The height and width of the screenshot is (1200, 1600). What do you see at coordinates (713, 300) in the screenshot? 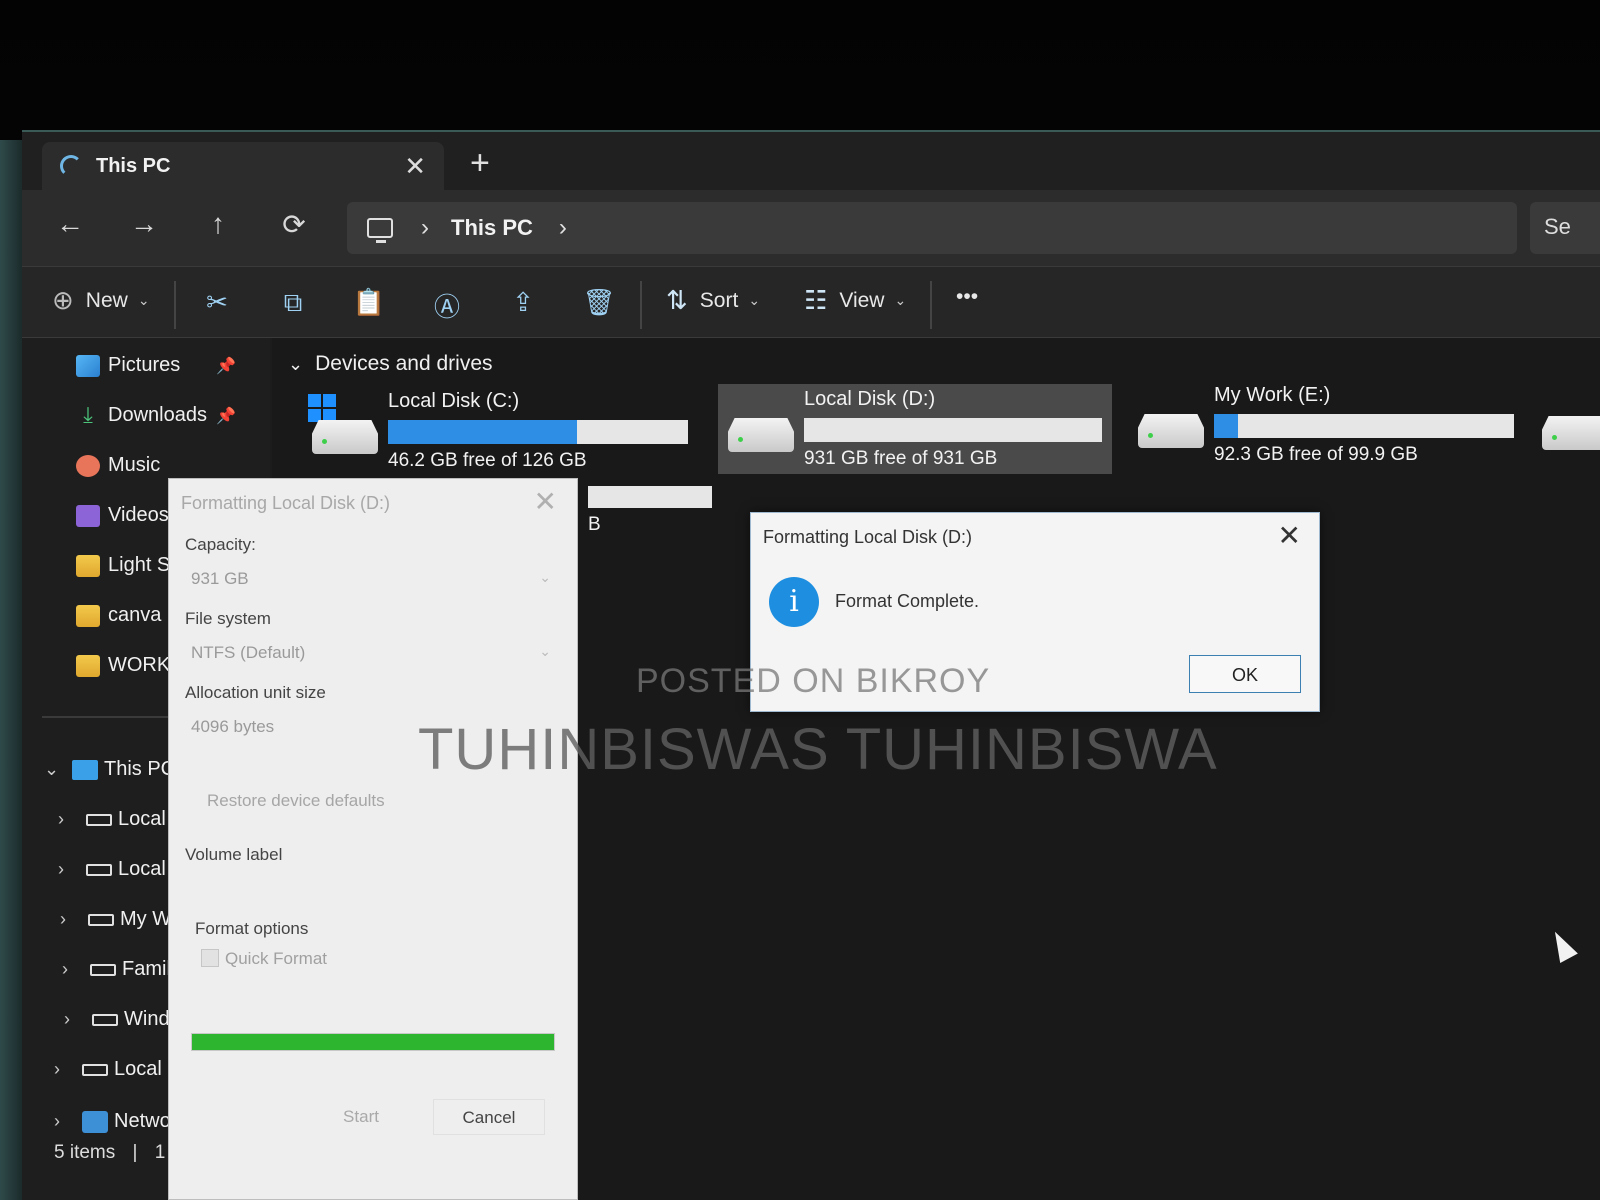
I see `sort-button: ⇅ Sort ⌄` at bounding box center [713, 300].